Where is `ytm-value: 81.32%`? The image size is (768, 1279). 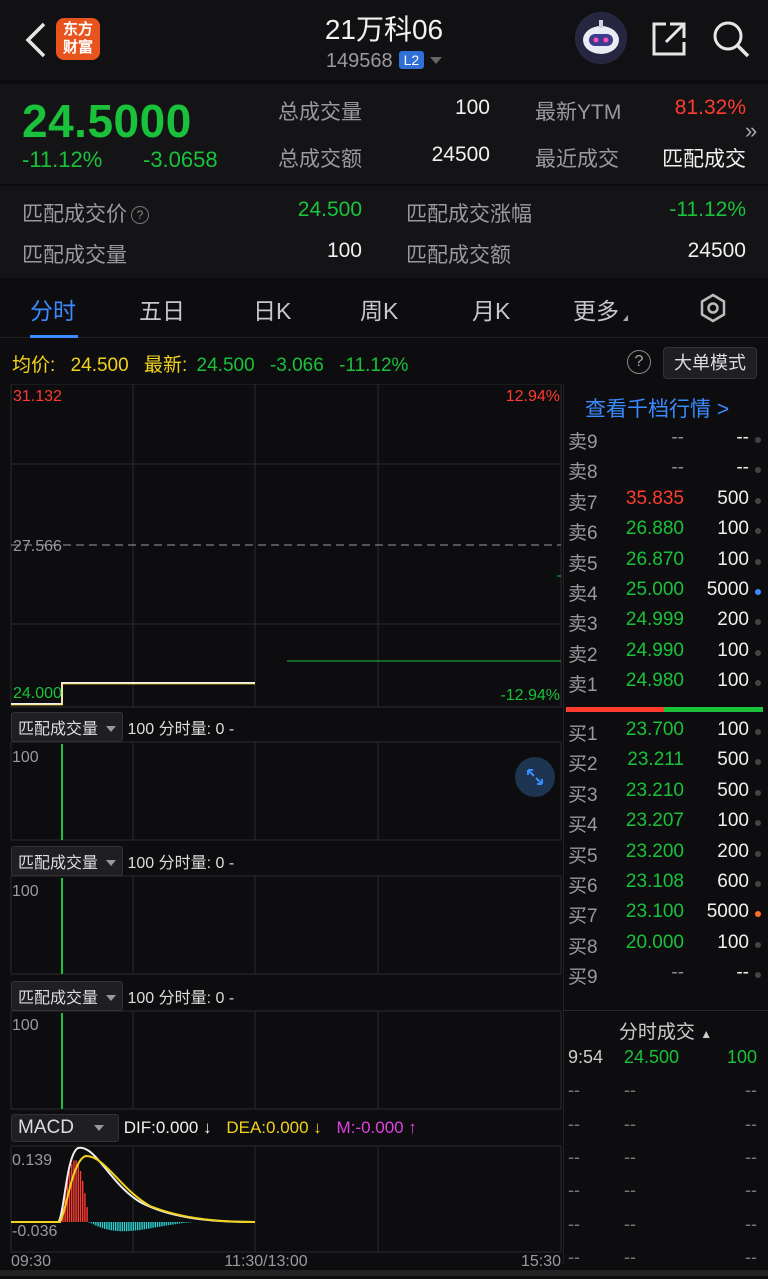 ytm-value: 81.32% is located at coordinates (710, 107).